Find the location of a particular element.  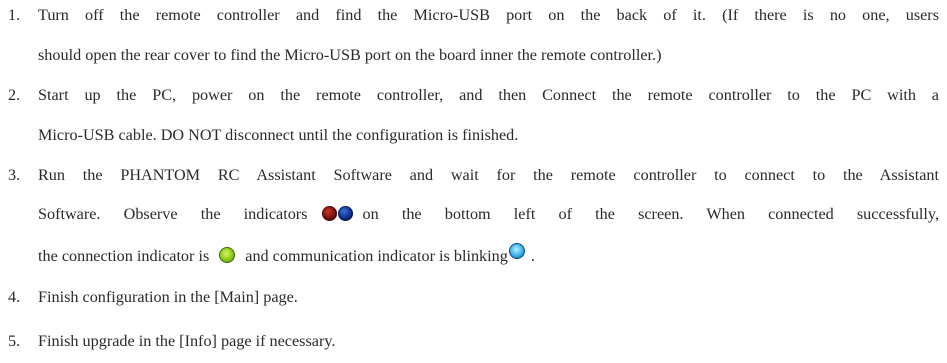

indicator-pair is located at coordinates (337, 213).